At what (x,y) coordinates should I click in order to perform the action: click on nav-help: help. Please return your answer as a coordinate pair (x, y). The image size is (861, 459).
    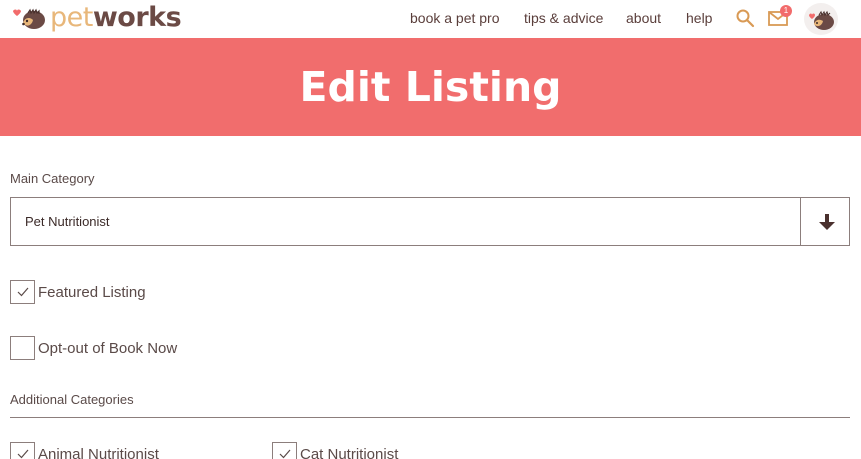
    Looking at the image, I should click on (699, 18).